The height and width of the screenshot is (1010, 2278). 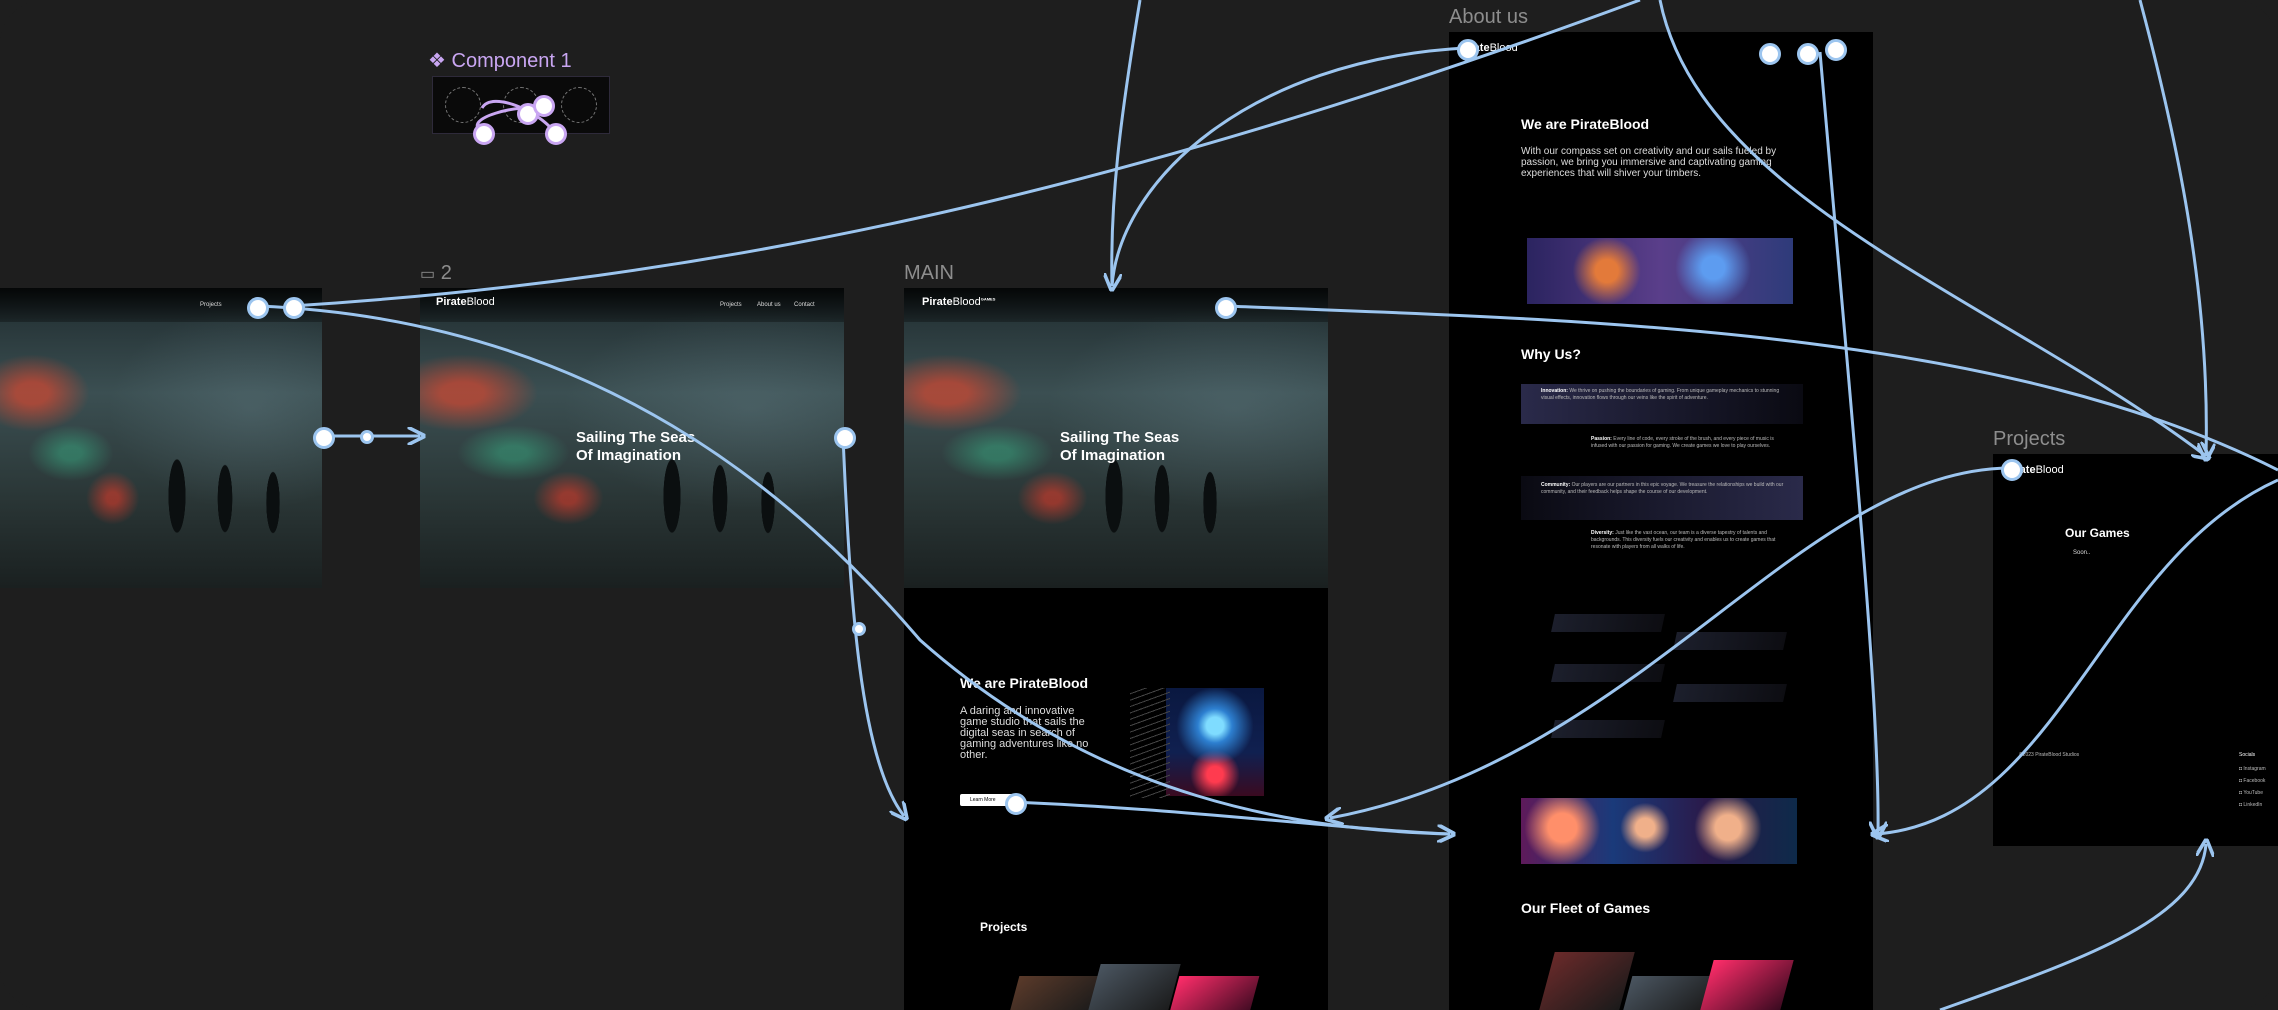 What do you see at coordinates (769, 305) in the screenshot?
I see `nav-aboutus: About us` at bounding box center [769, 305].